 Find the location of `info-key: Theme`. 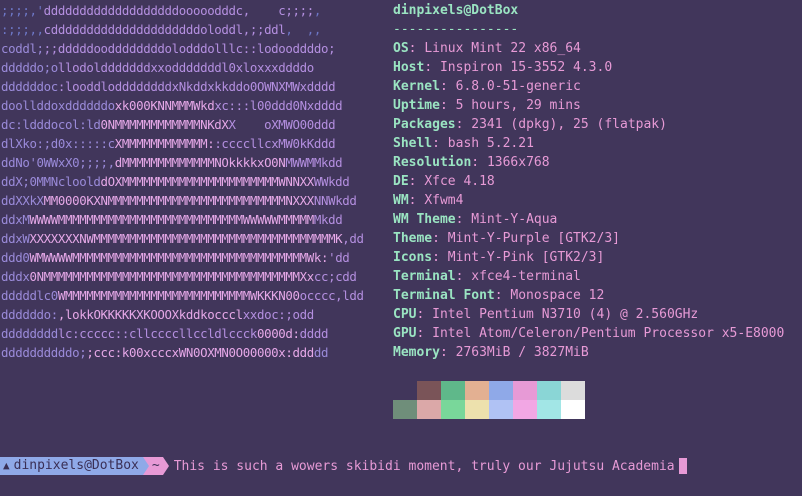

info-key: Theme is located at coordinates (413, 238).